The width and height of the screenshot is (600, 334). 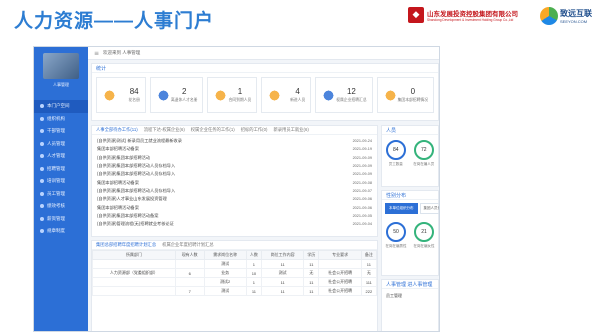 What do you see at coordinates (42, 156) in the screenshot?
I see `talent-icon` at bounding box center [42, 156].